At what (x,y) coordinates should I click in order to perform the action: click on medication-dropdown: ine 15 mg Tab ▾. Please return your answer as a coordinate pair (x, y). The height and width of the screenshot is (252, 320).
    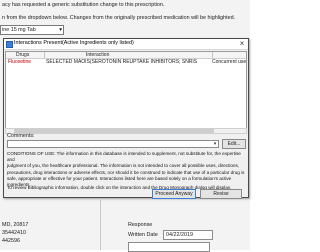
    Looking at the image, I should click on (32, 30).